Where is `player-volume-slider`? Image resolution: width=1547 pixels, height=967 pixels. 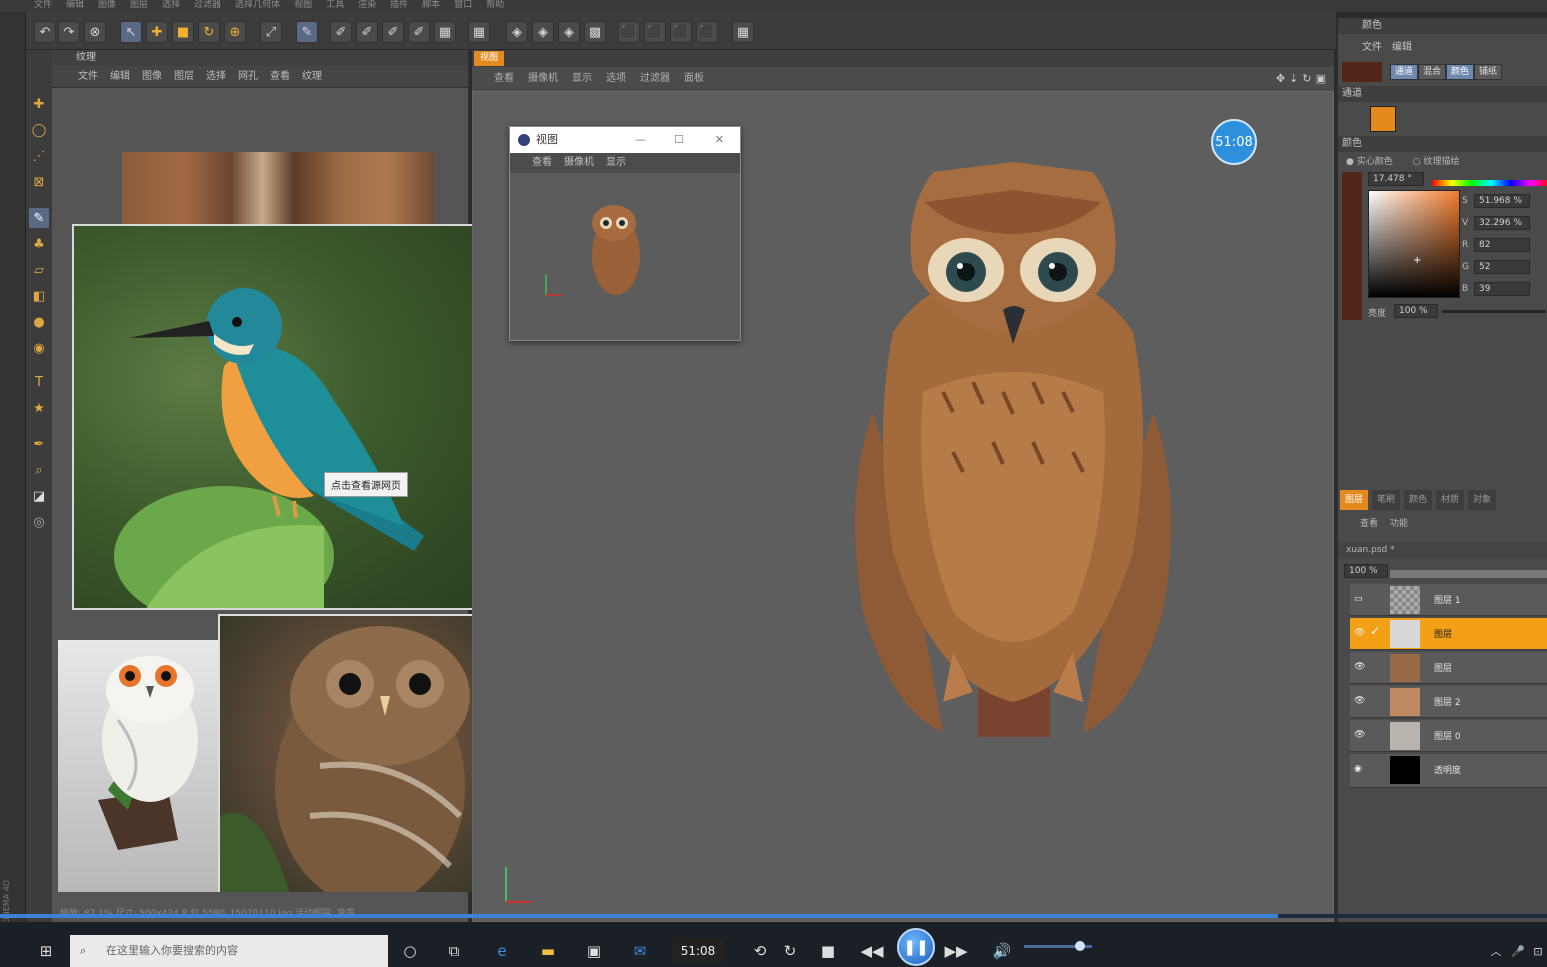 player-volume-slider is located at coordinates (1058, 946).